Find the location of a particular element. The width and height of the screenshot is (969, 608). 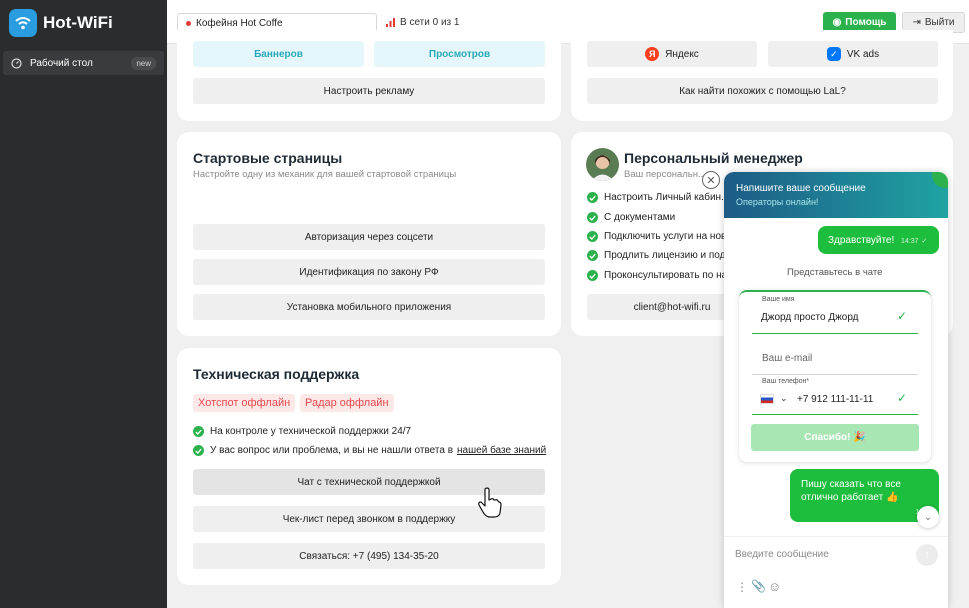

send-button: ↑ is located at coordinates (927, 555).